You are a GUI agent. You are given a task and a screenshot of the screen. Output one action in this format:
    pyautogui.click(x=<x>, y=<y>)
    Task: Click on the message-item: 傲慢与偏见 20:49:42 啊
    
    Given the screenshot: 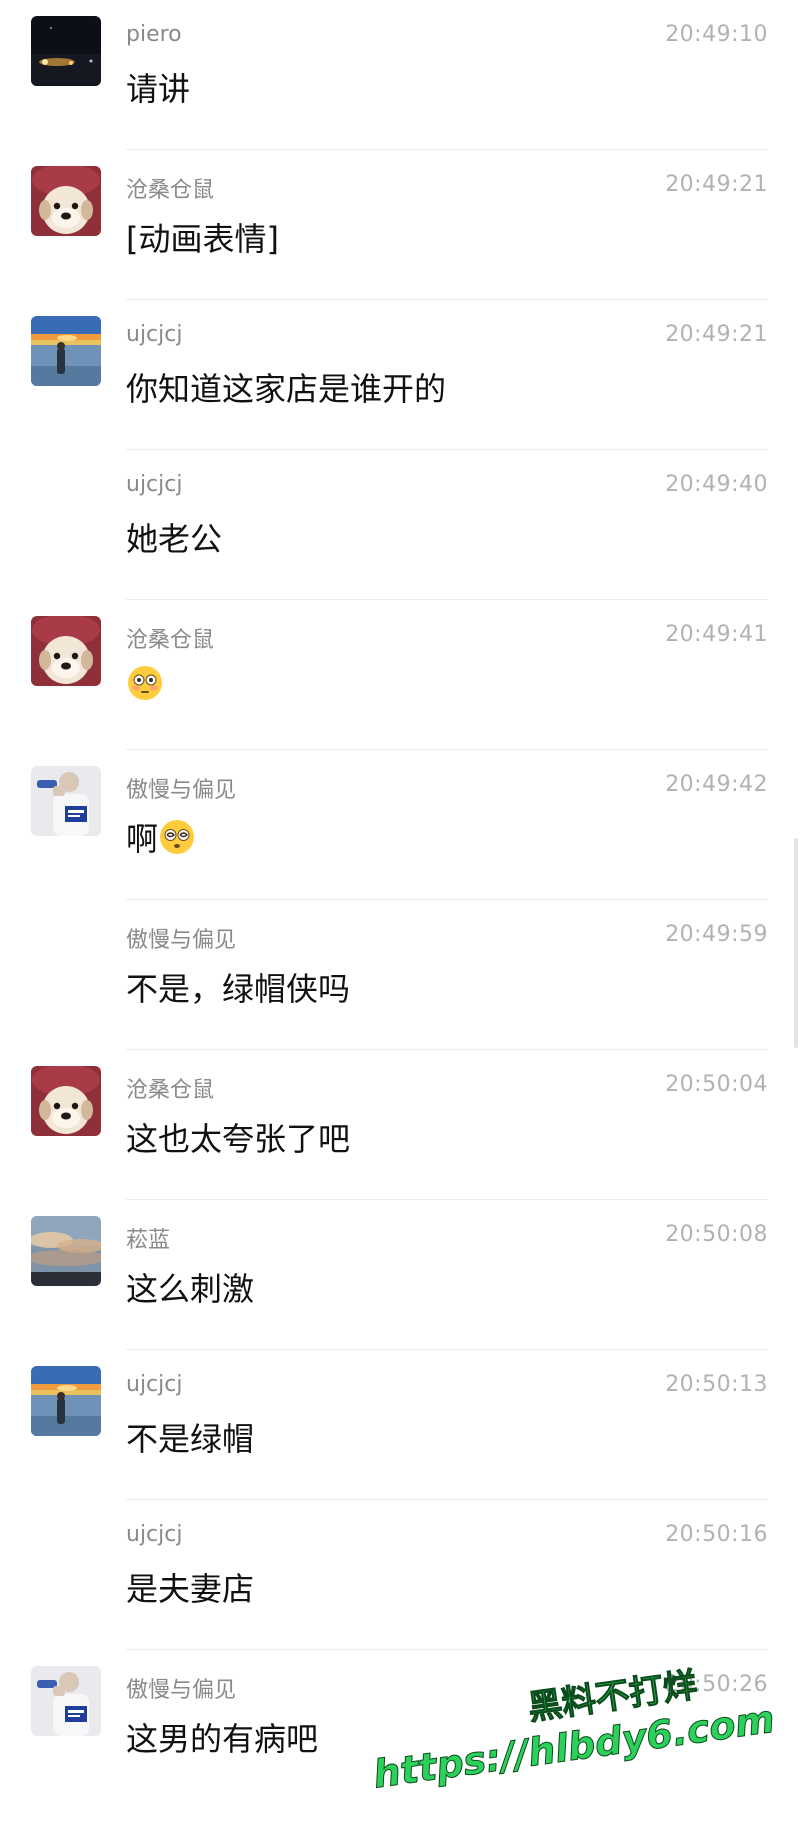 What is the action you would take?
    pyautogui.click(x=400, y=825)
    